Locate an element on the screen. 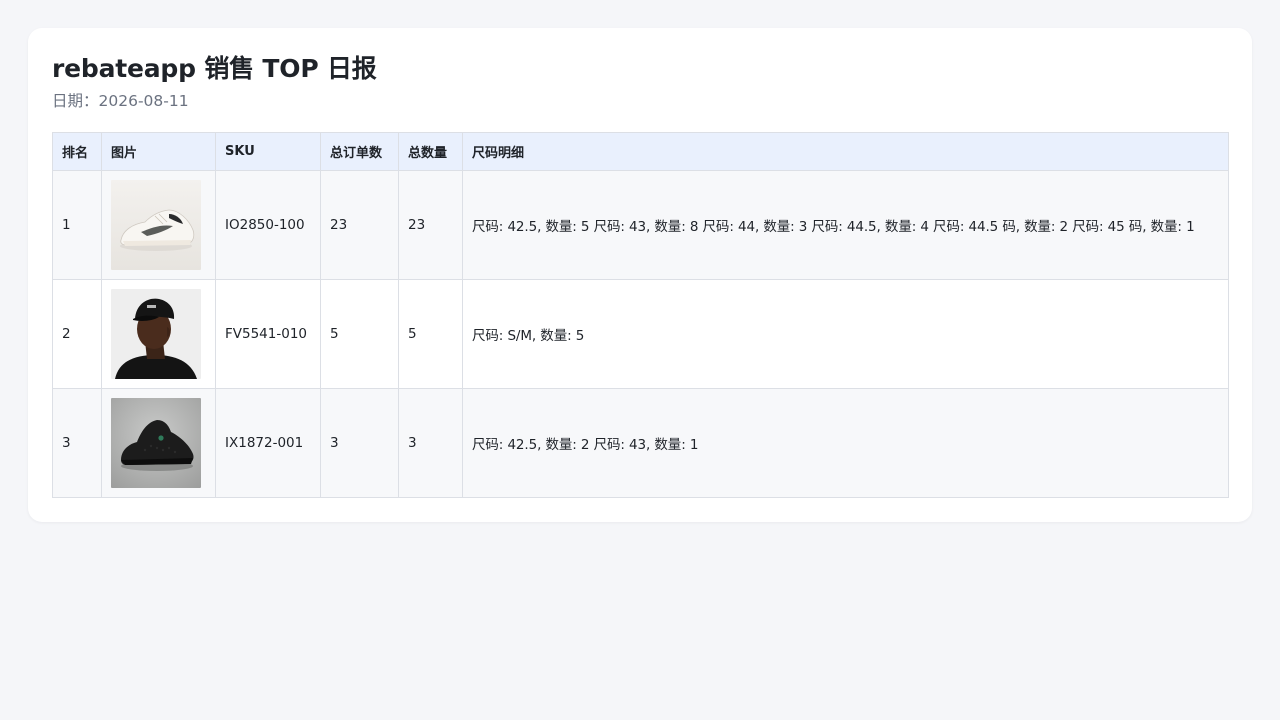 The height and width of the screenshot is (720, 1280). column-header-sizes: 尺码明细 is located at coordinates (845, 151).